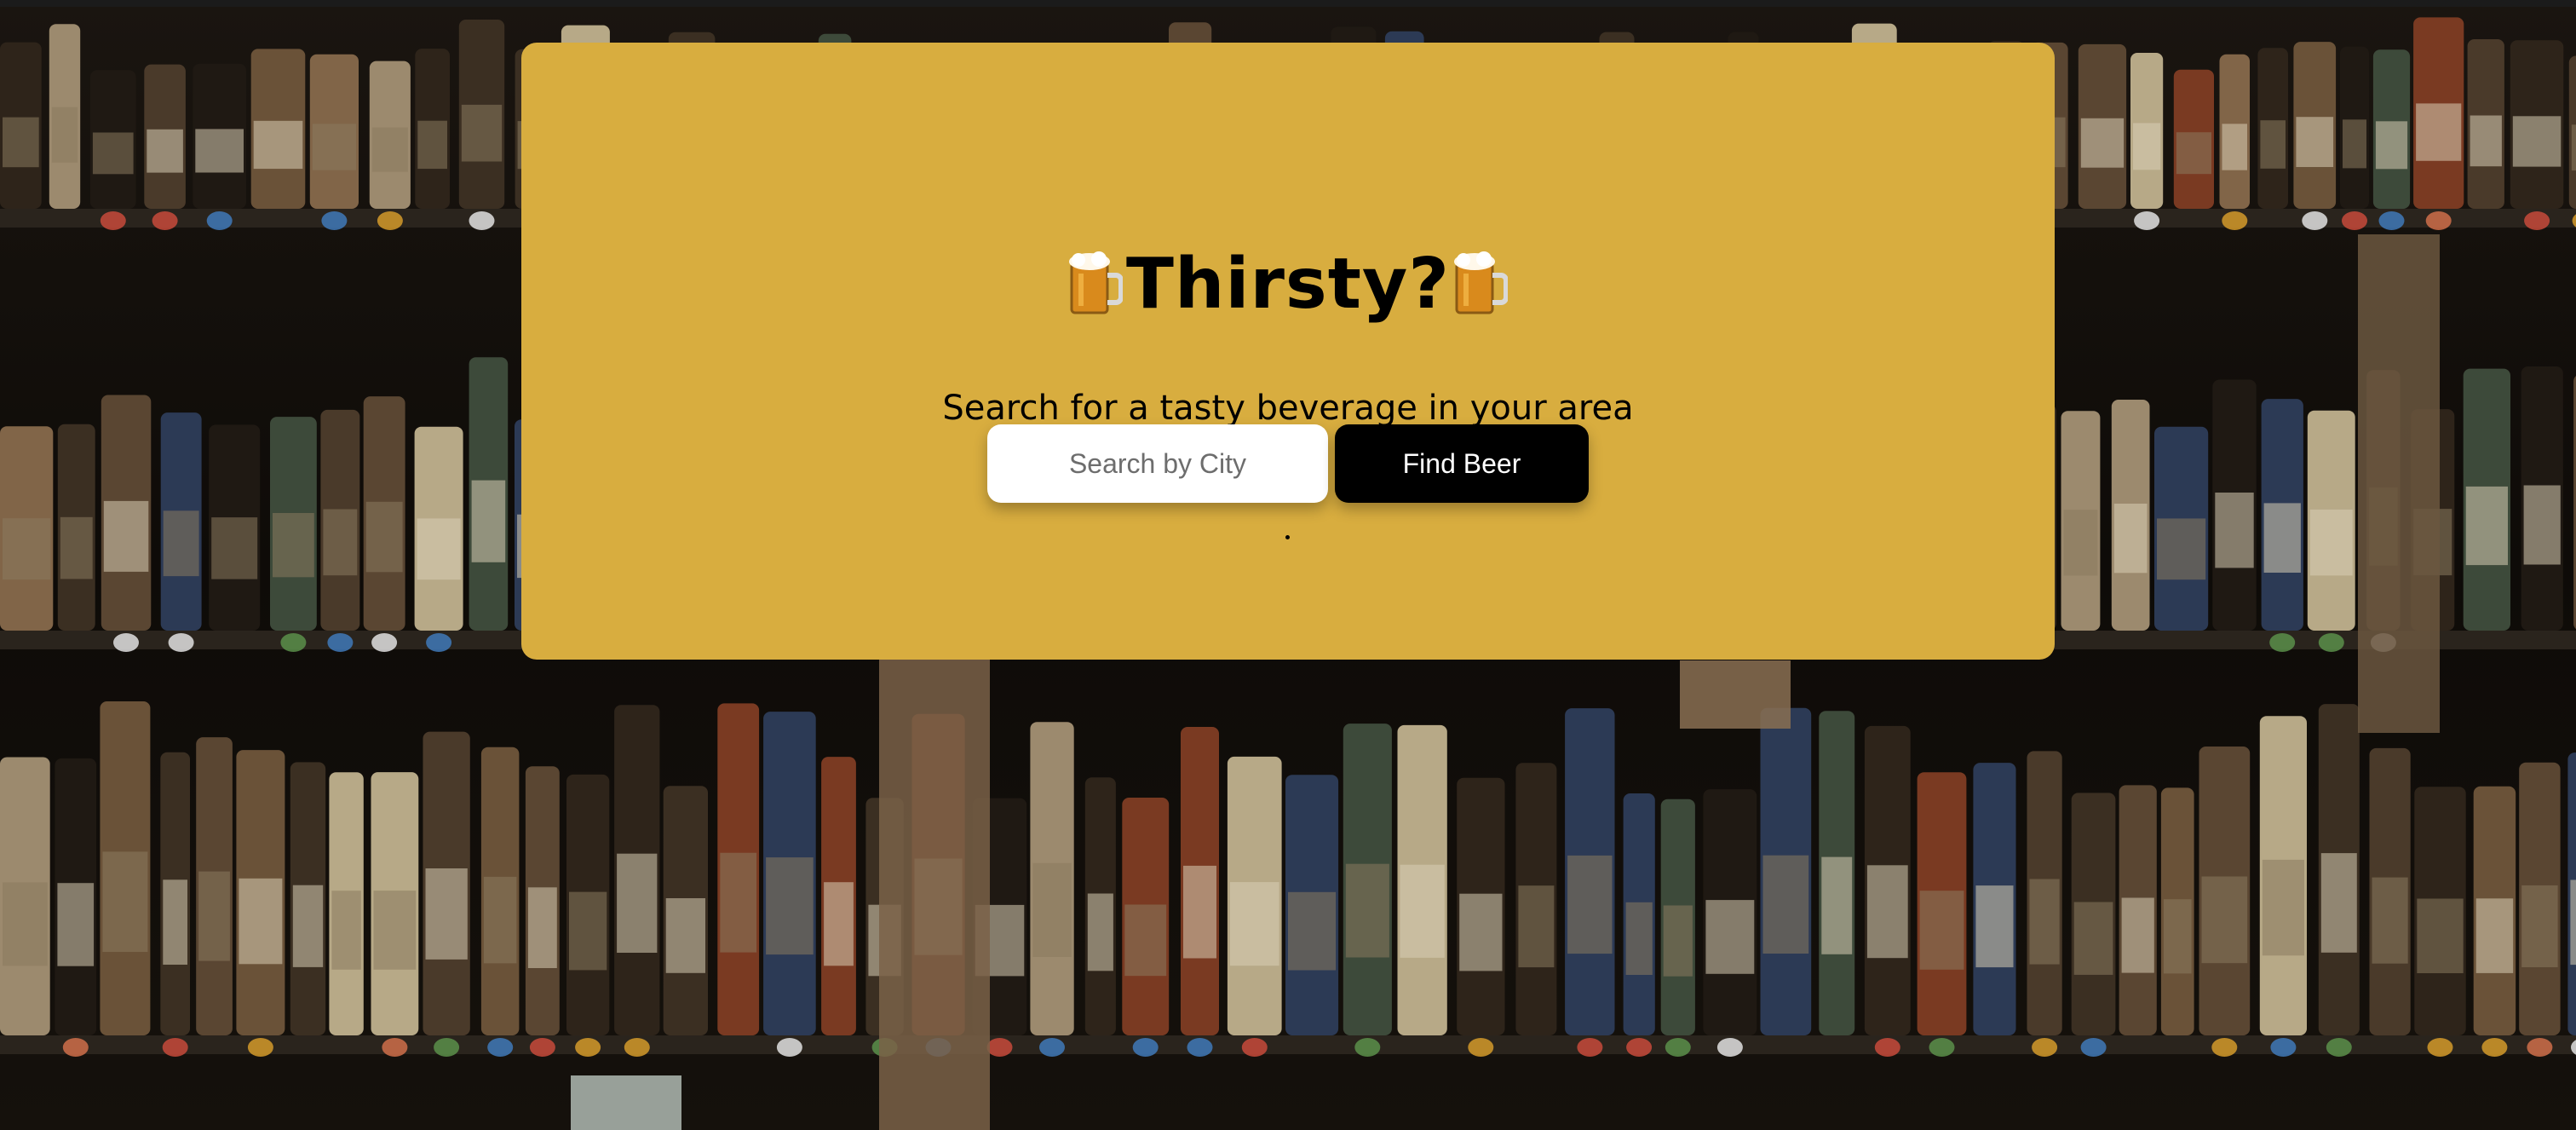  I want to click on find-beer-button: Find Beer, so click(1462, 463).